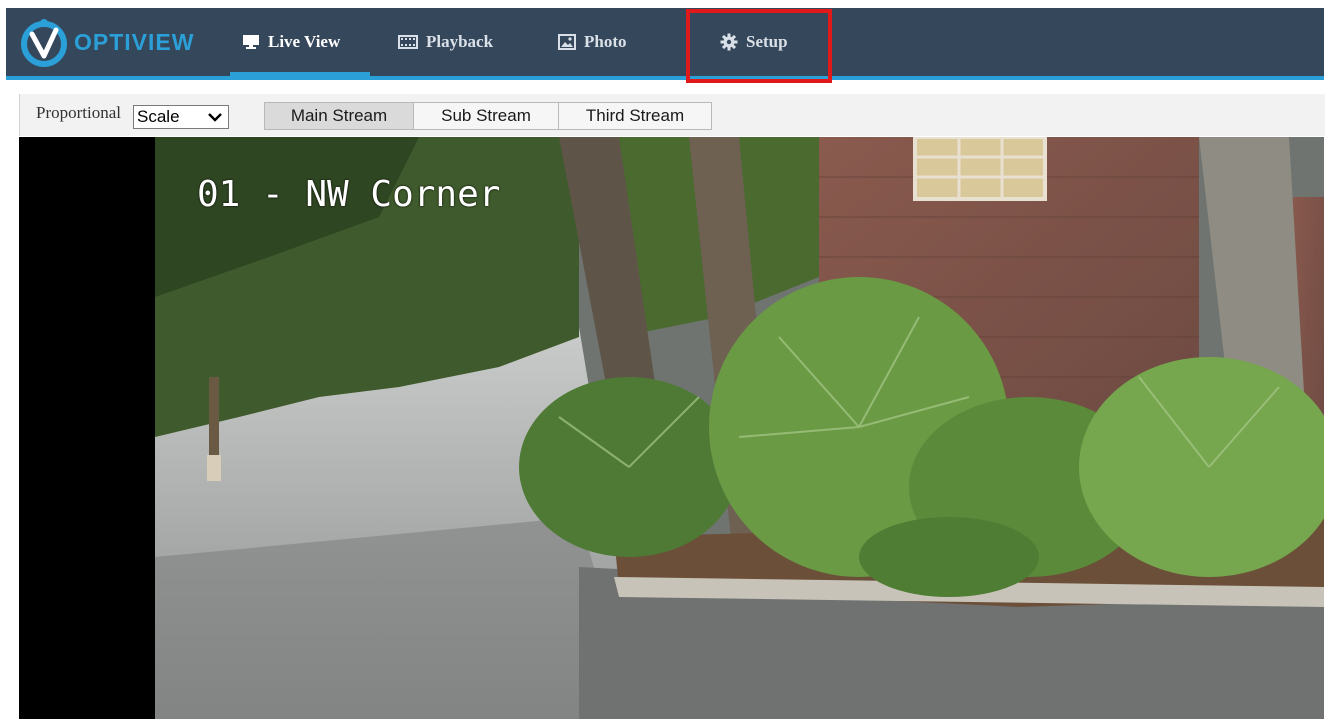  I want to click on nav-live-view-label: Live View, so click(304, 41).